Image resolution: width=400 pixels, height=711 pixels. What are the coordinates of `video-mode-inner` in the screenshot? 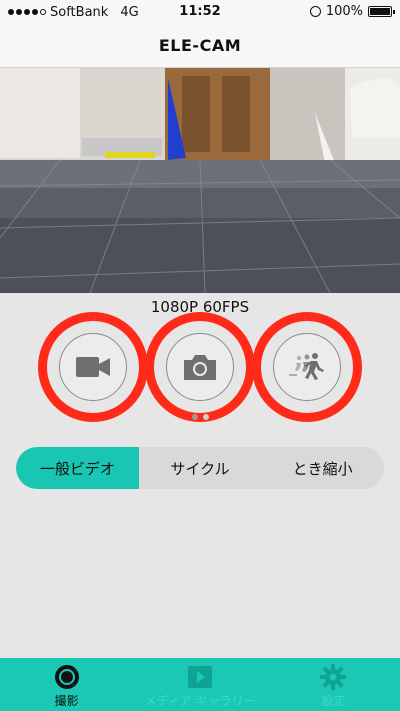 It's located at (93, 367).